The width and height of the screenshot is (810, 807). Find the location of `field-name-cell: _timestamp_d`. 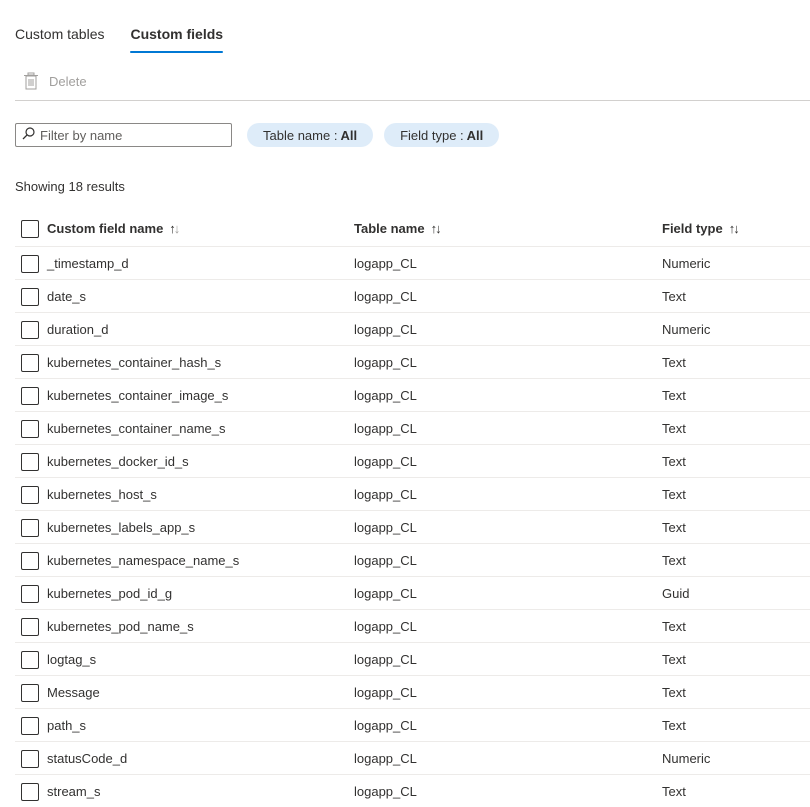

field-name-cell: _timestamp_d is located at coordinates (88, 263).